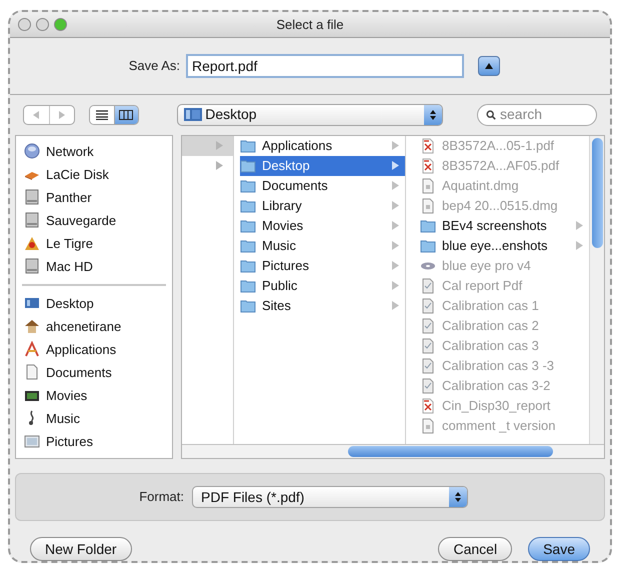  What do you see at coordinates (94, 326) in the screenshot?
I see `sidebar-item: ahcenetirane` at bounding box center [94, 326].